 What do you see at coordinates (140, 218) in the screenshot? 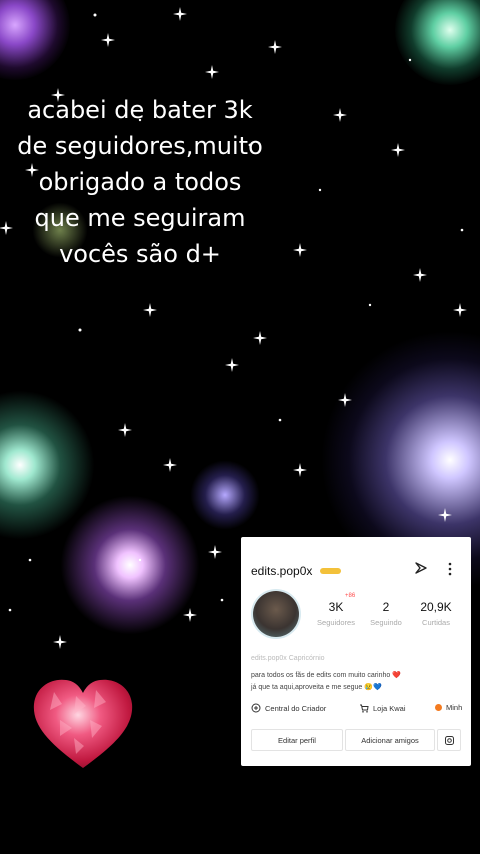
I see `caption-line: que me seguiram` at bounding box center [140, 218].